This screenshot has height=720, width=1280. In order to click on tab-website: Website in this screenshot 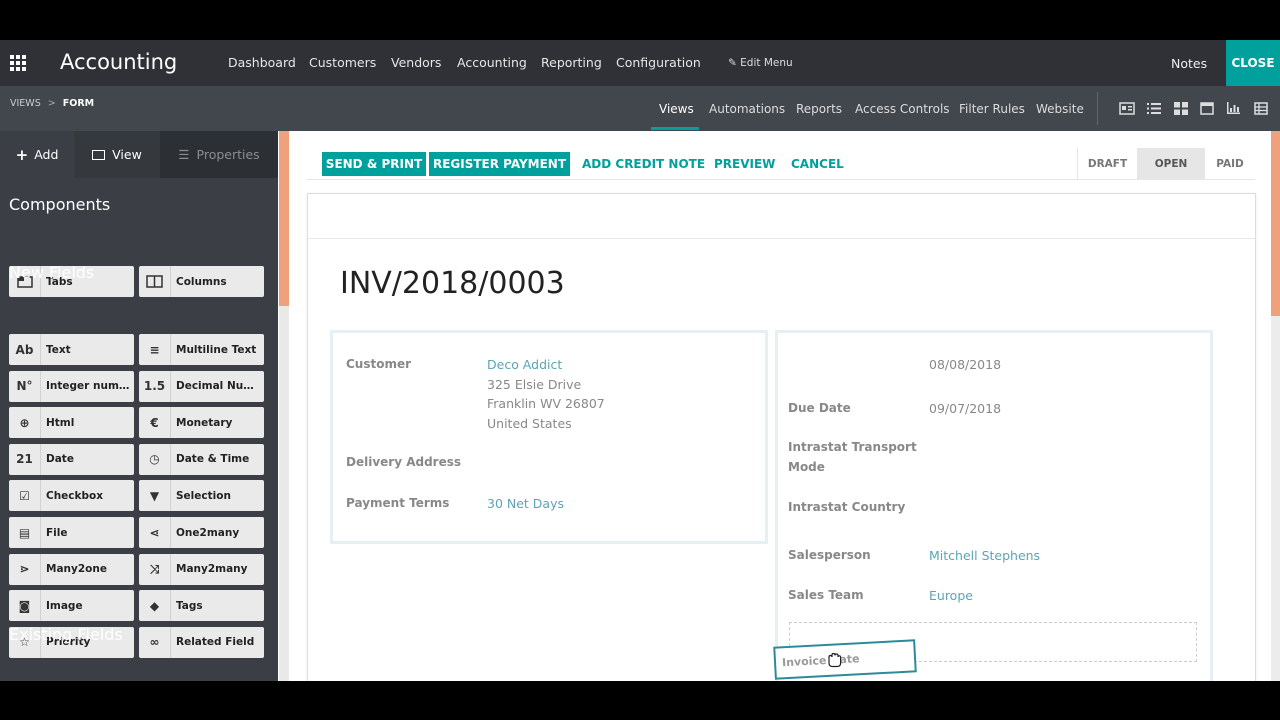, I will do `click(1060, 109)`.